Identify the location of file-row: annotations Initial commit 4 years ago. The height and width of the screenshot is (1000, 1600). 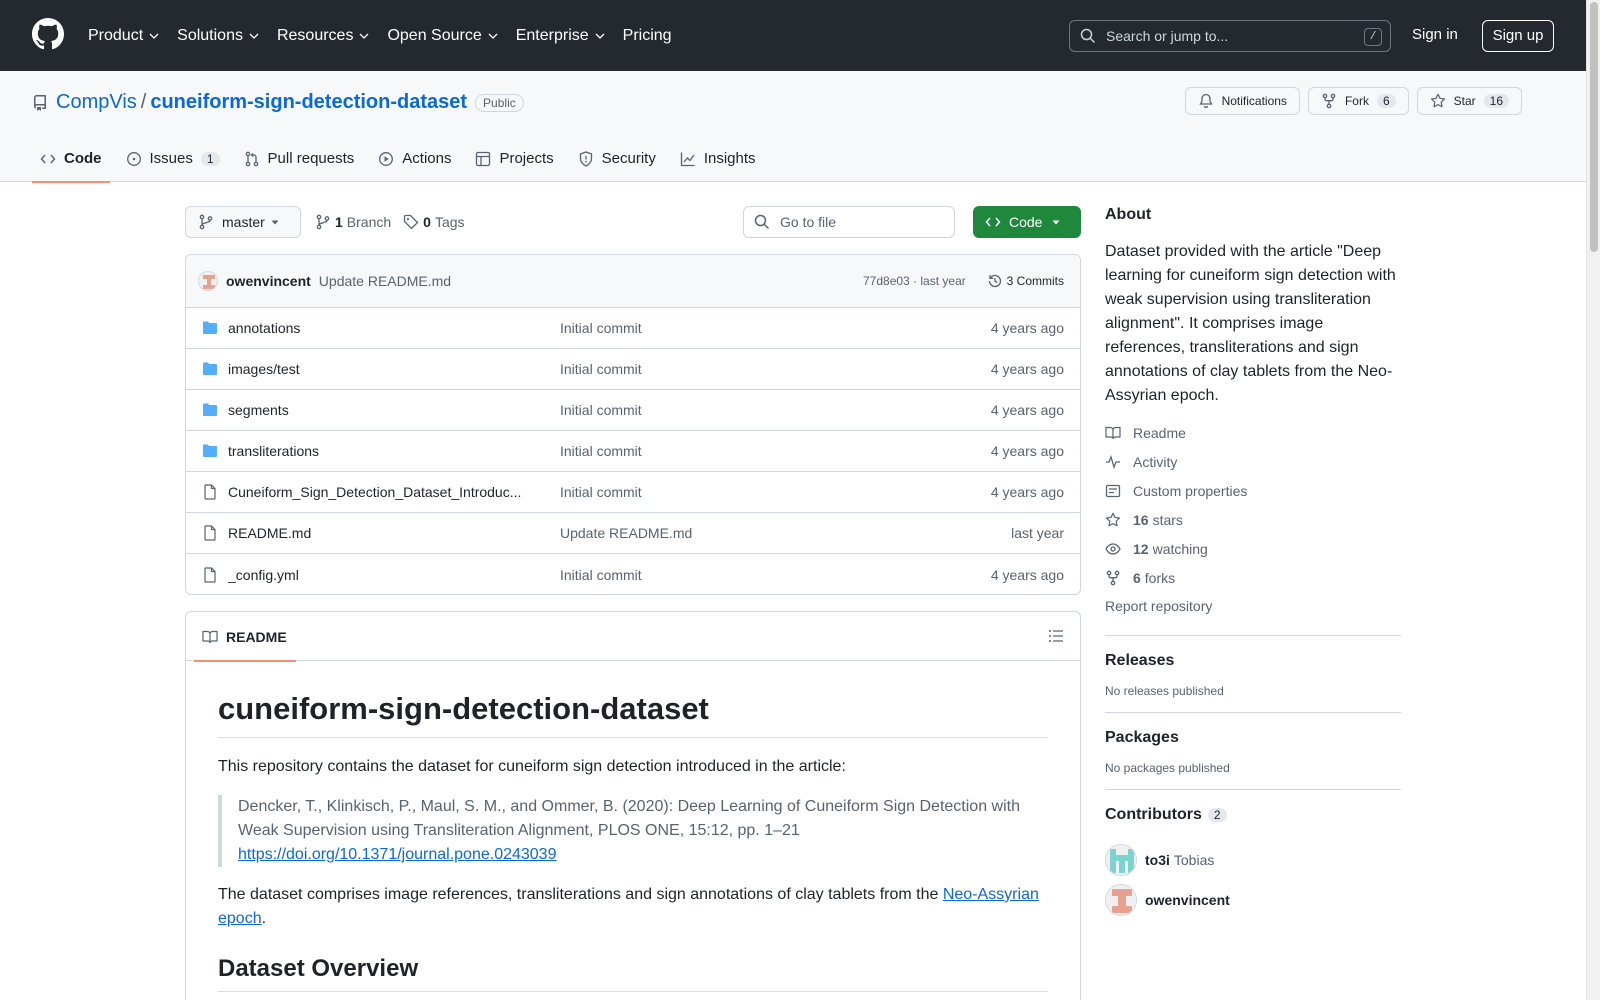
(633, 328).